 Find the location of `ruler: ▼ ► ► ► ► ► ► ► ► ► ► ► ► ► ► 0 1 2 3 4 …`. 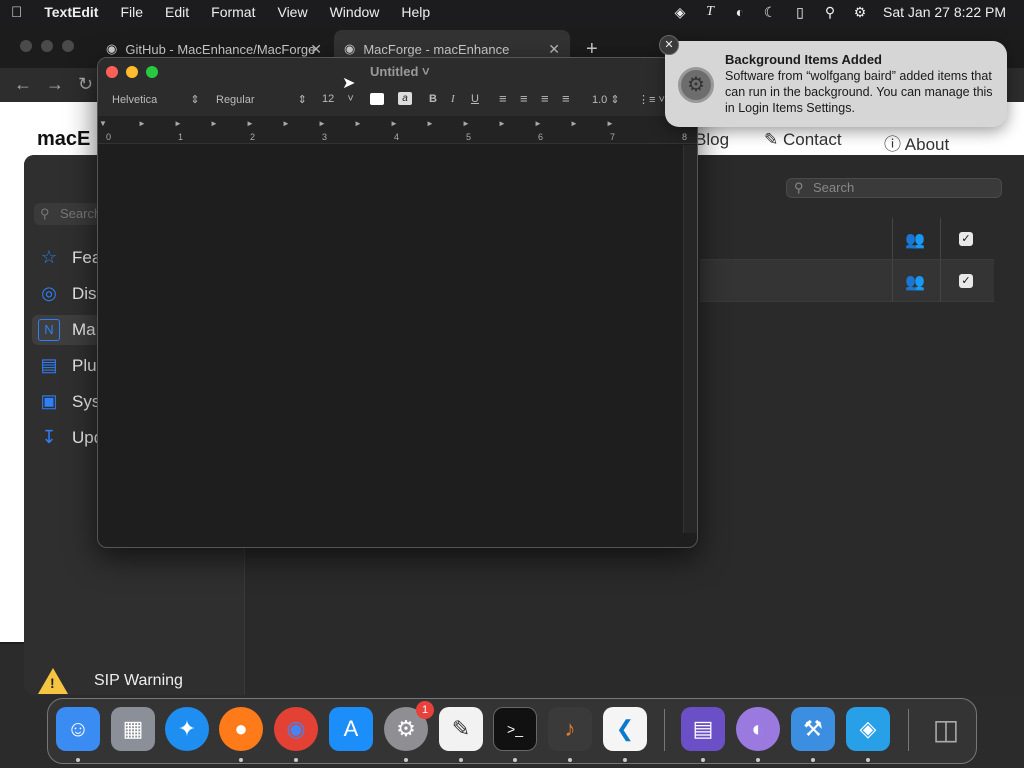

ruler: ▼ ► ► ► ► ► ► ► ► ► ► ► ► ► ► 0 1 2 3 4 … is located at coordinates (397, 130).